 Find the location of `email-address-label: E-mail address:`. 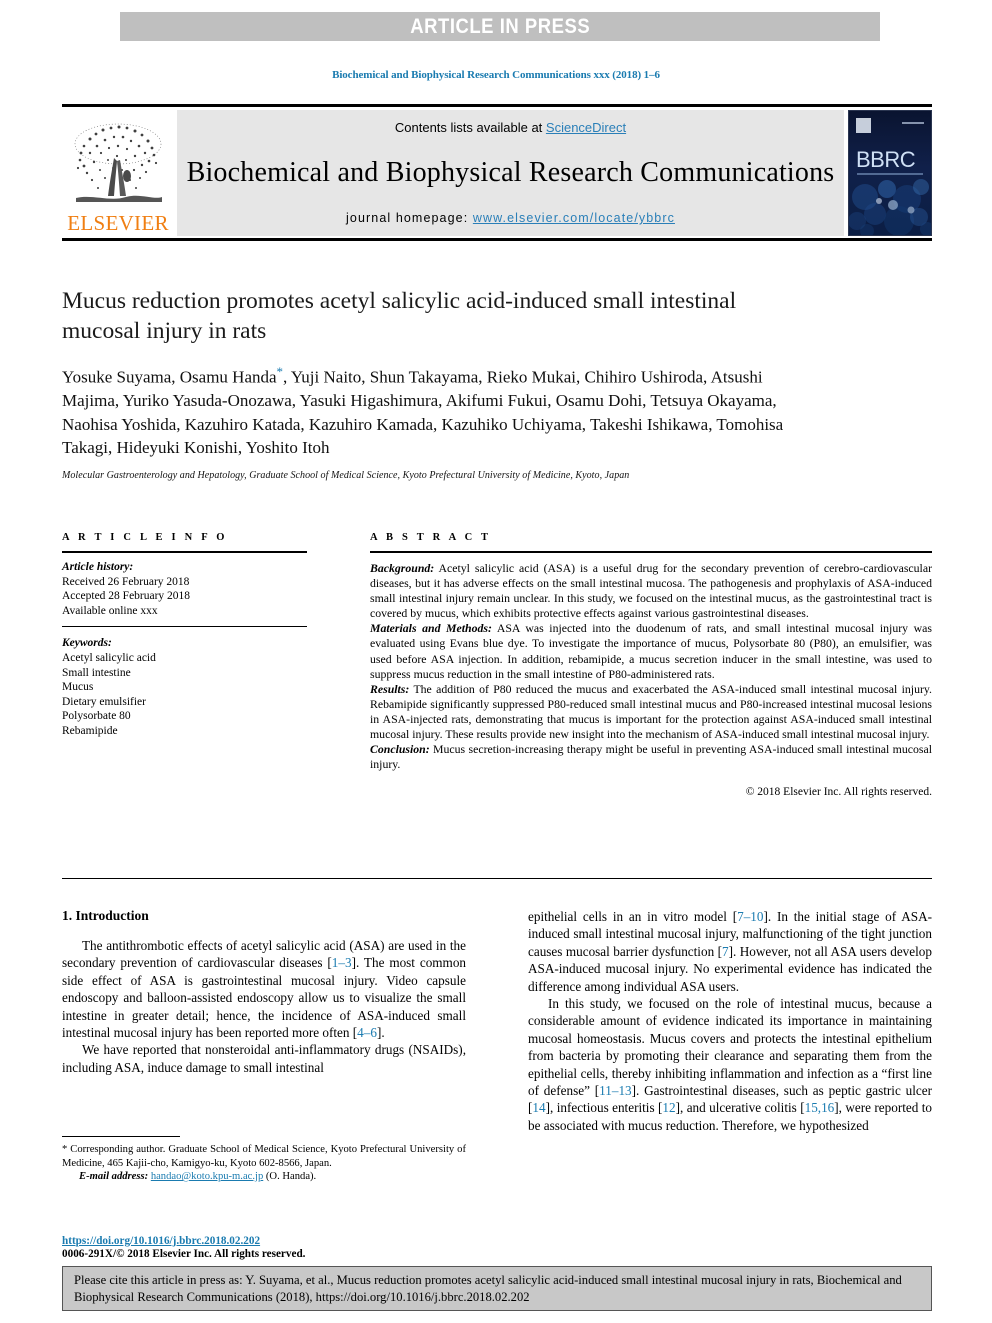

email-address-label: E-mail address: is located at coordinates (114, 1177).